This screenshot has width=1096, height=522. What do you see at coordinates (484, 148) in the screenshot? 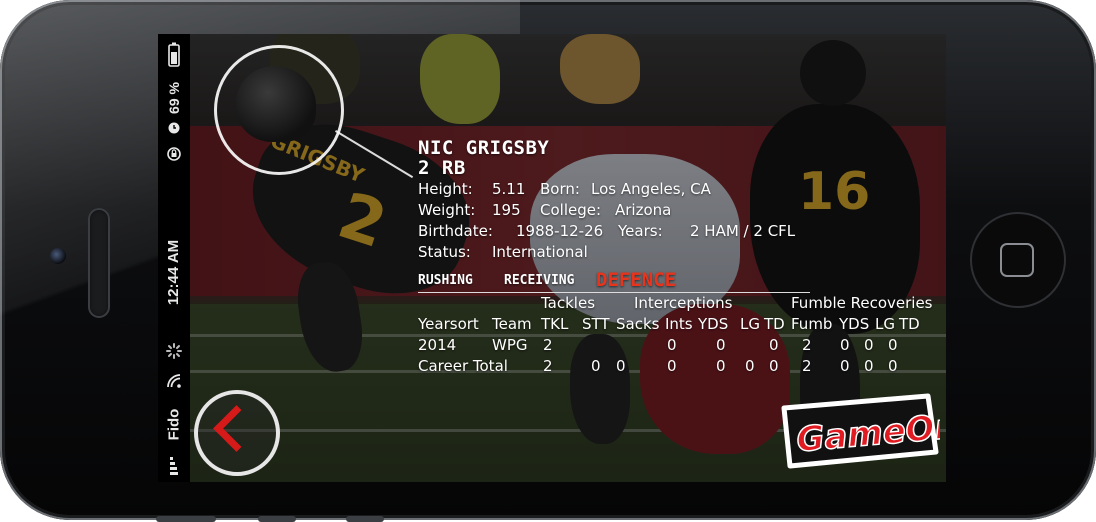
I see `player-name: NIC GRIGSBY` at bounding box center [484, 148].